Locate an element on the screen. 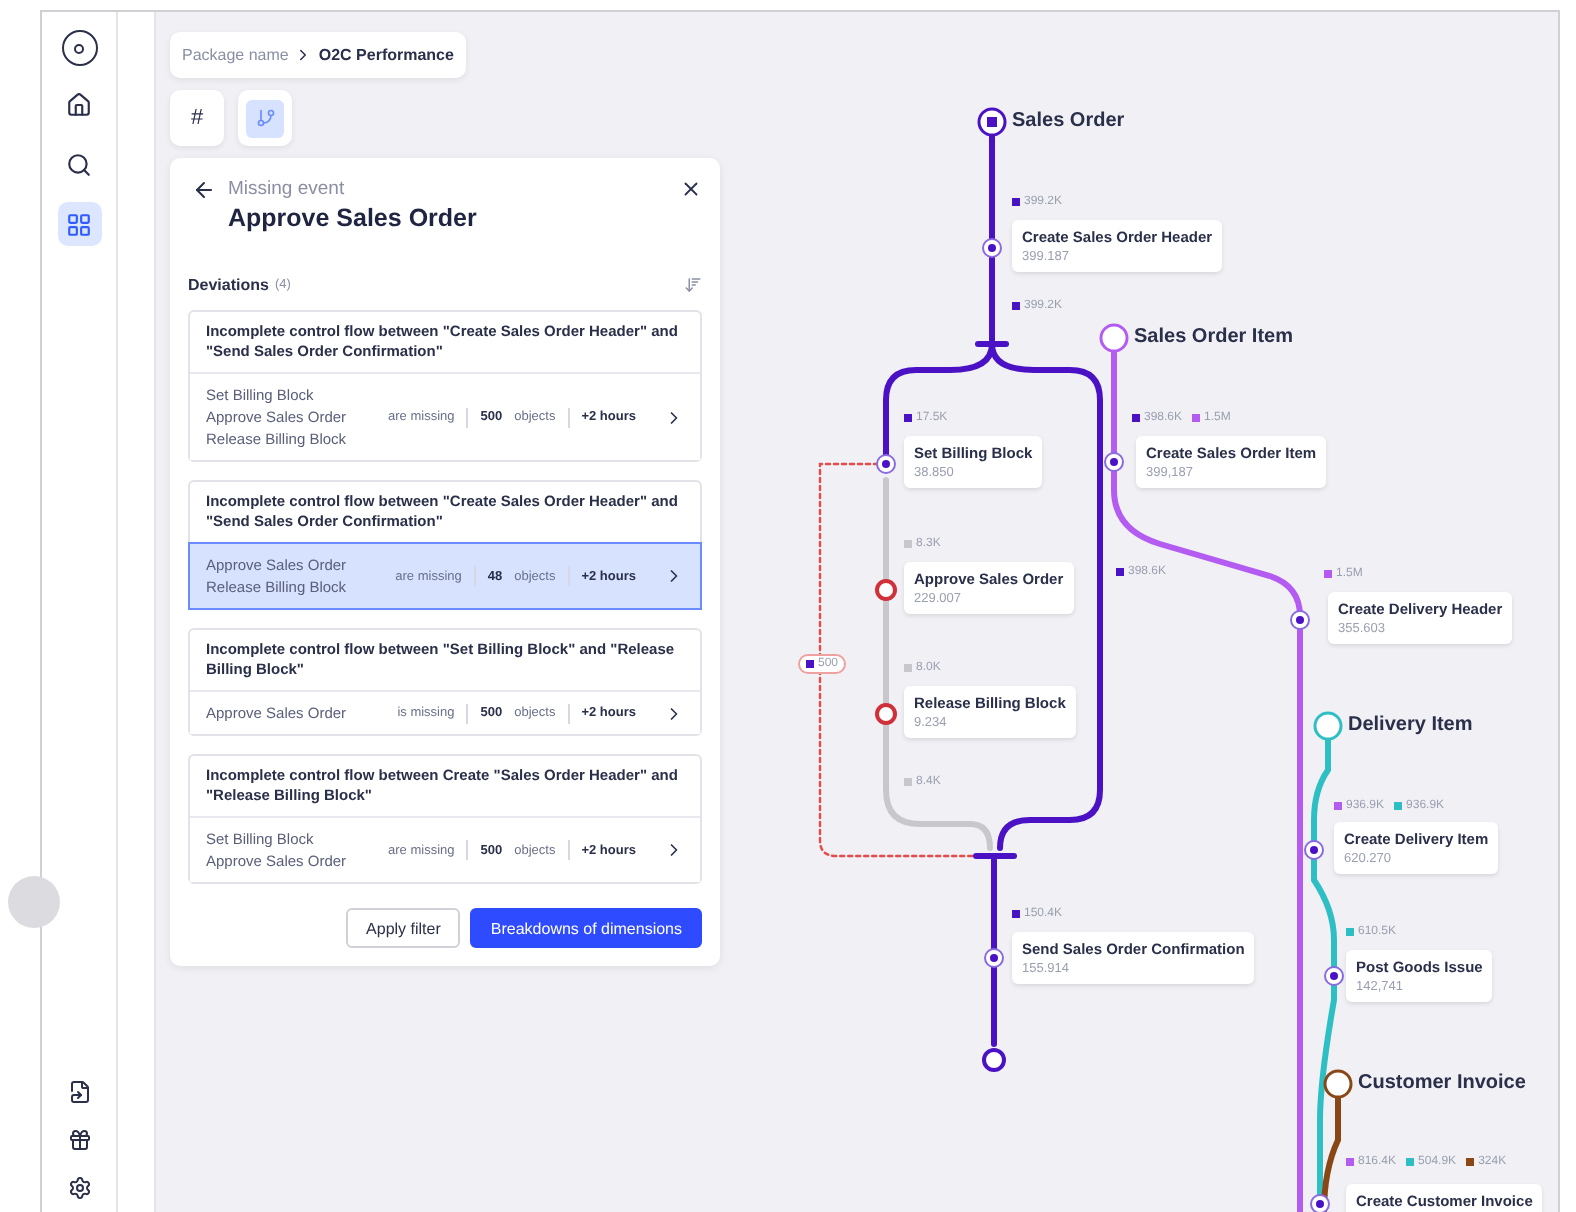  breakdown-button: Breakdowns of dimensions is located at coordinates (586, 928).